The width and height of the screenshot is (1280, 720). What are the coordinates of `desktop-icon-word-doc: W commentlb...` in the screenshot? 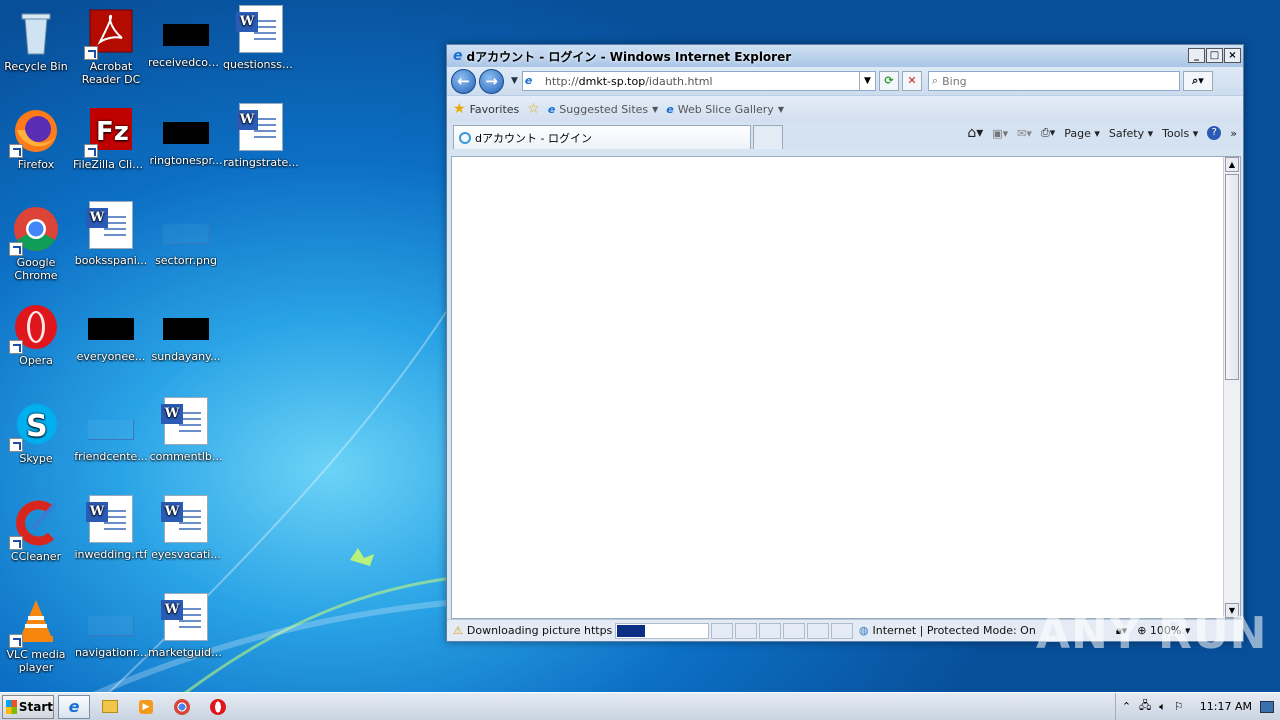 It's located at (186, 443).